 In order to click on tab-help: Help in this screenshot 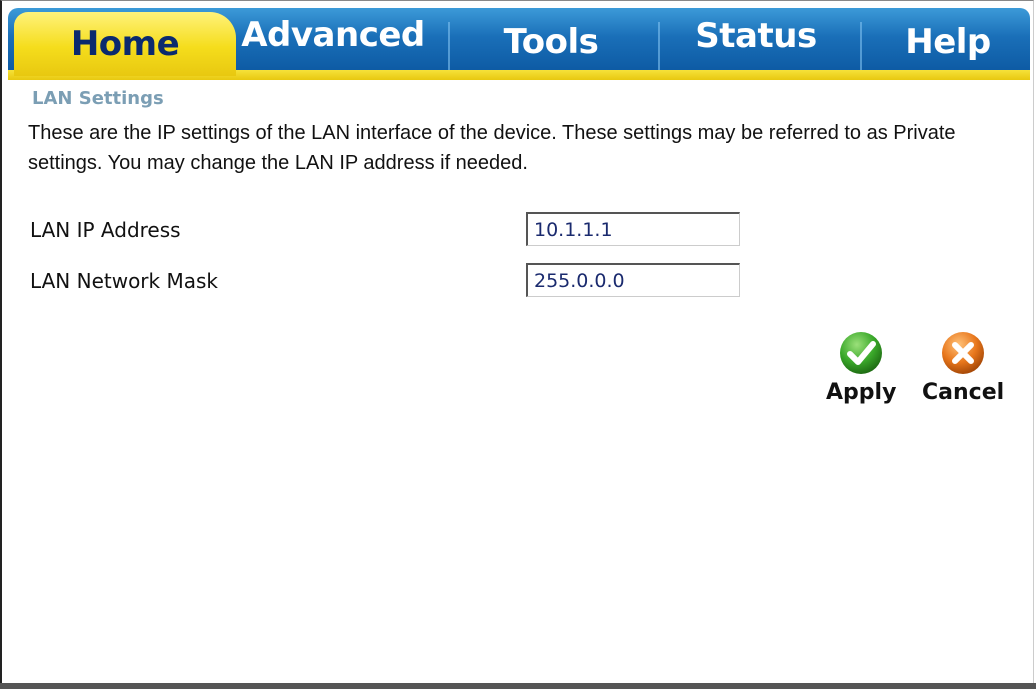, I will do `click(948, 42)`.